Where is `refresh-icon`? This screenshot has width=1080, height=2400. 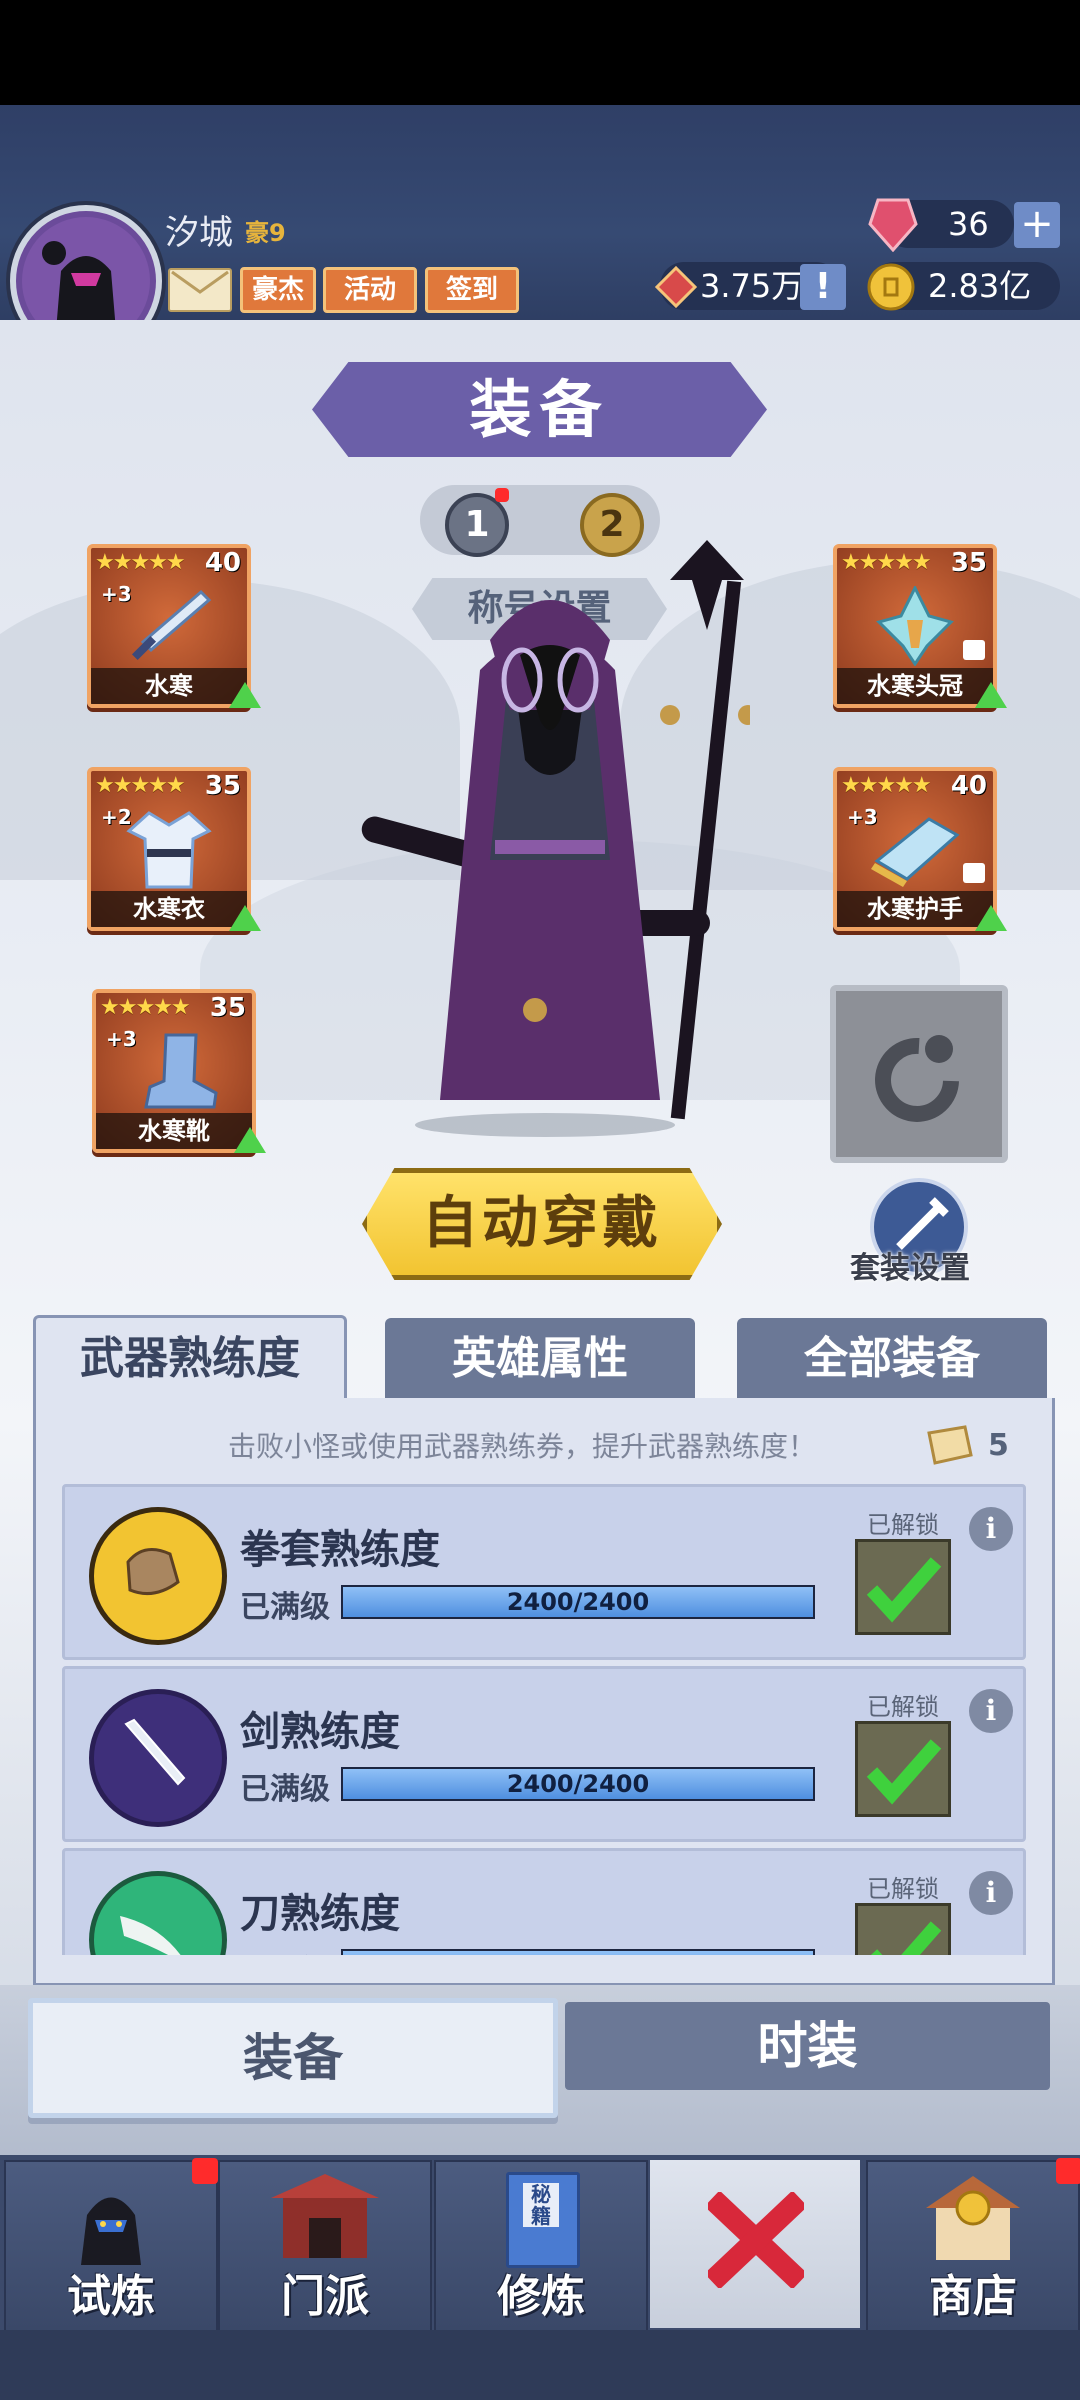 refresh-icon is located at coordinates (917, 1078).